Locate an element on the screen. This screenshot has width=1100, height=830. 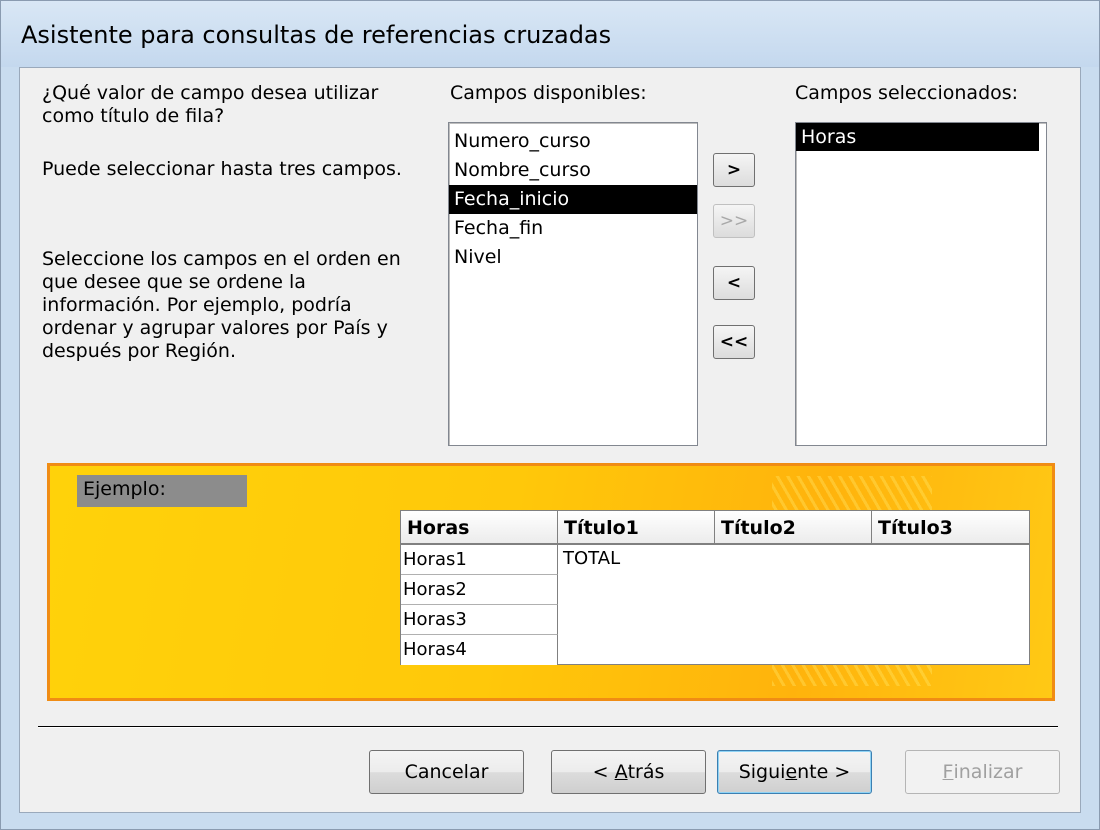
grid-header: Título3 is located at coordinates (950, 528).